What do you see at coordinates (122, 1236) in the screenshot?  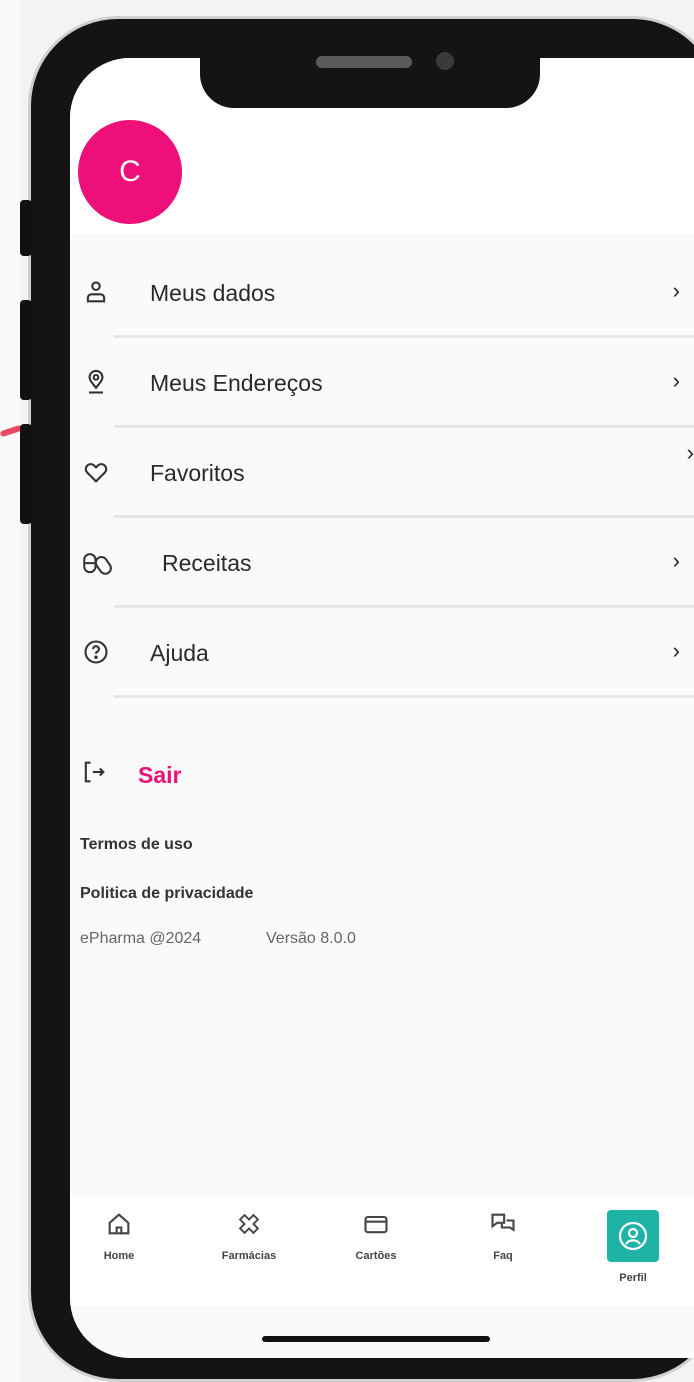 I see `tab-home: Home` at bounding box center [122, 1236].